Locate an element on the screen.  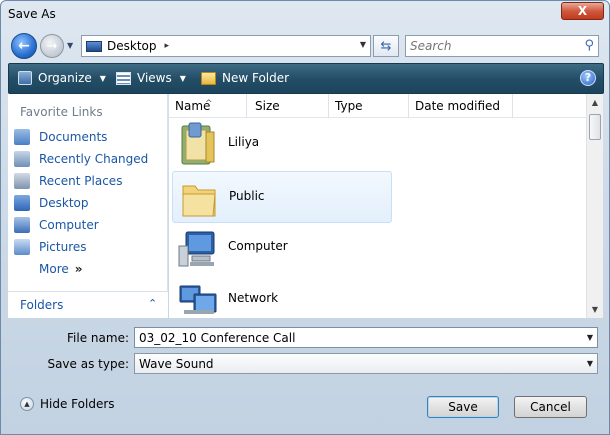
new-folder-label: New Folder is located at coordinates (256, 78).